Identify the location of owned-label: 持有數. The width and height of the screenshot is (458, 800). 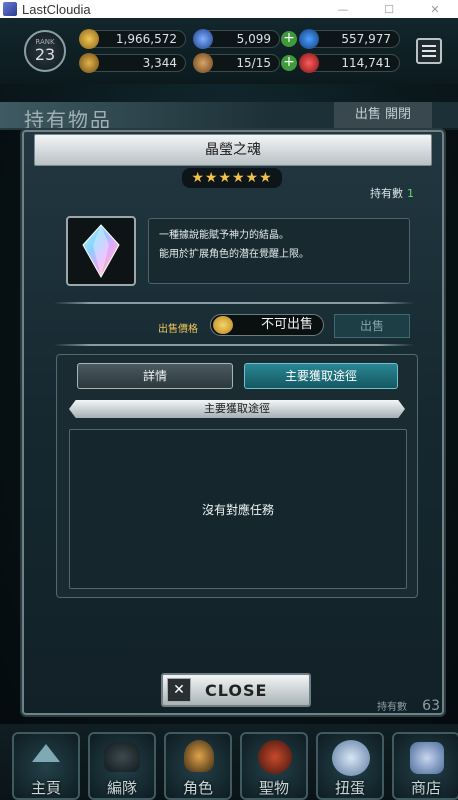
(386, 193).